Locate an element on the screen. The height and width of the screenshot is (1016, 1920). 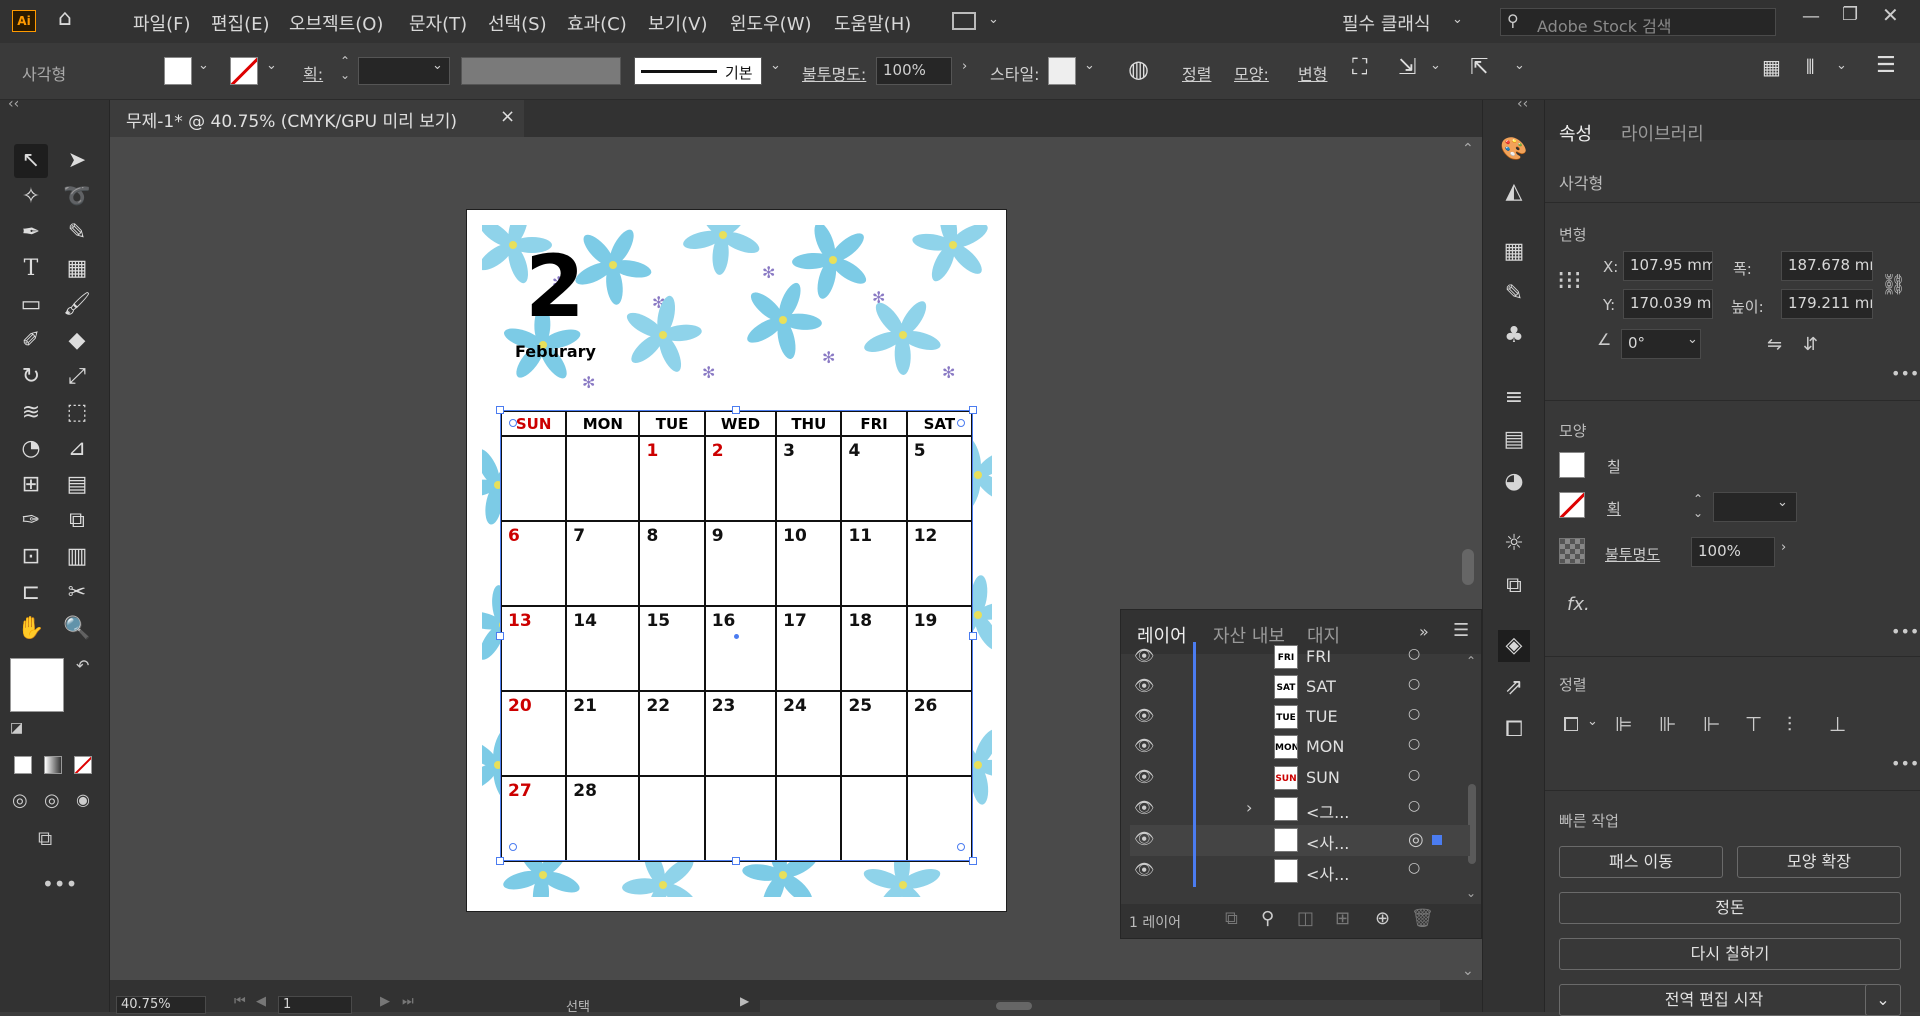
clipping-mask-icon: ◫ is located at coordinates (1305, 918).